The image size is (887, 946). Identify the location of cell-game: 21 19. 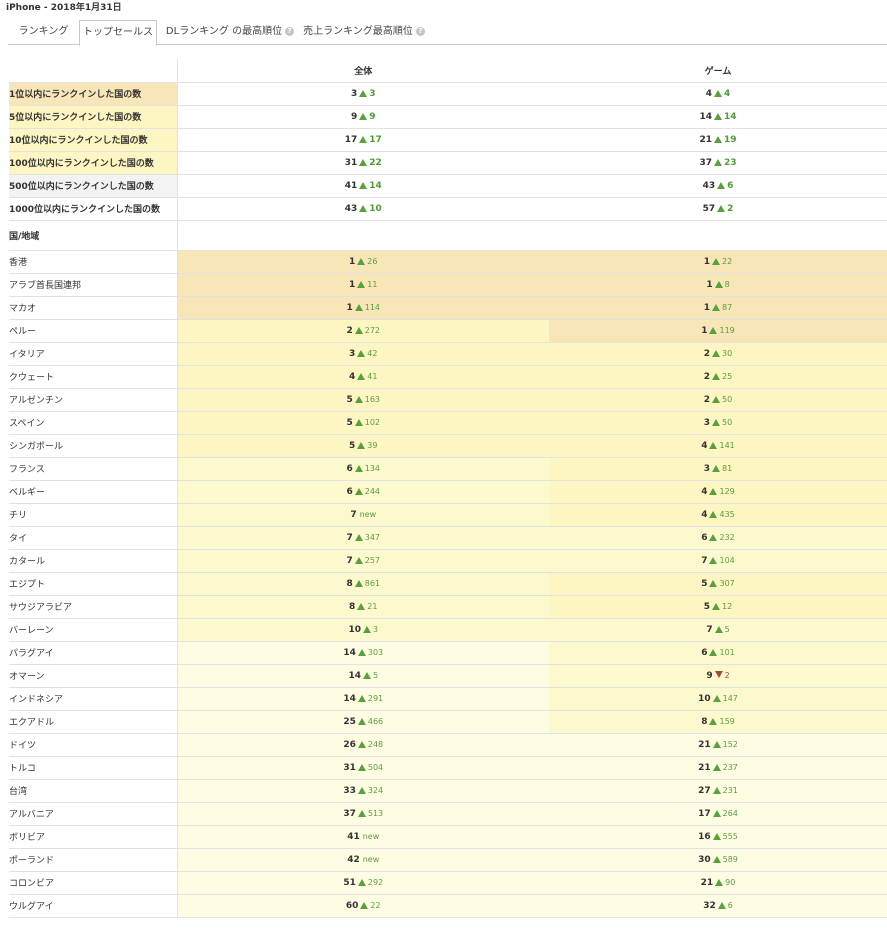
(718, 140).